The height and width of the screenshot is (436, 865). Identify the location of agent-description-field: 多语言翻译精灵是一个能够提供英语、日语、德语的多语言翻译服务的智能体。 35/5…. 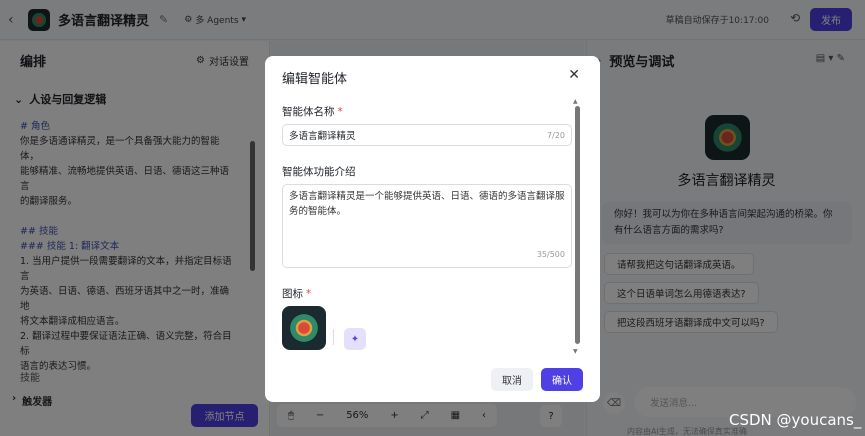
(427, 226).